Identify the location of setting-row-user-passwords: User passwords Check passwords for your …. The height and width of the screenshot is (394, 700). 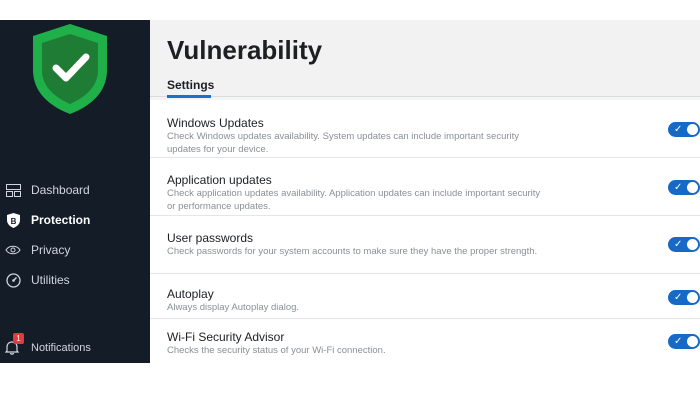
(425, 245).